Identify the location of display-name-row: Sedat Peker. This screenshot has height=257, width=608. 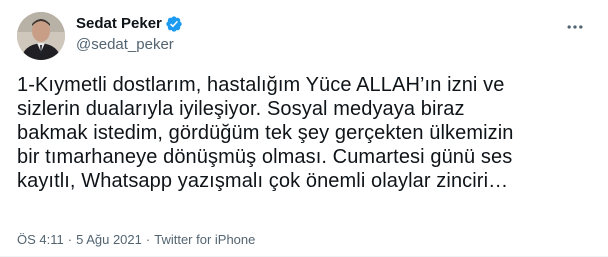
(129, 24).